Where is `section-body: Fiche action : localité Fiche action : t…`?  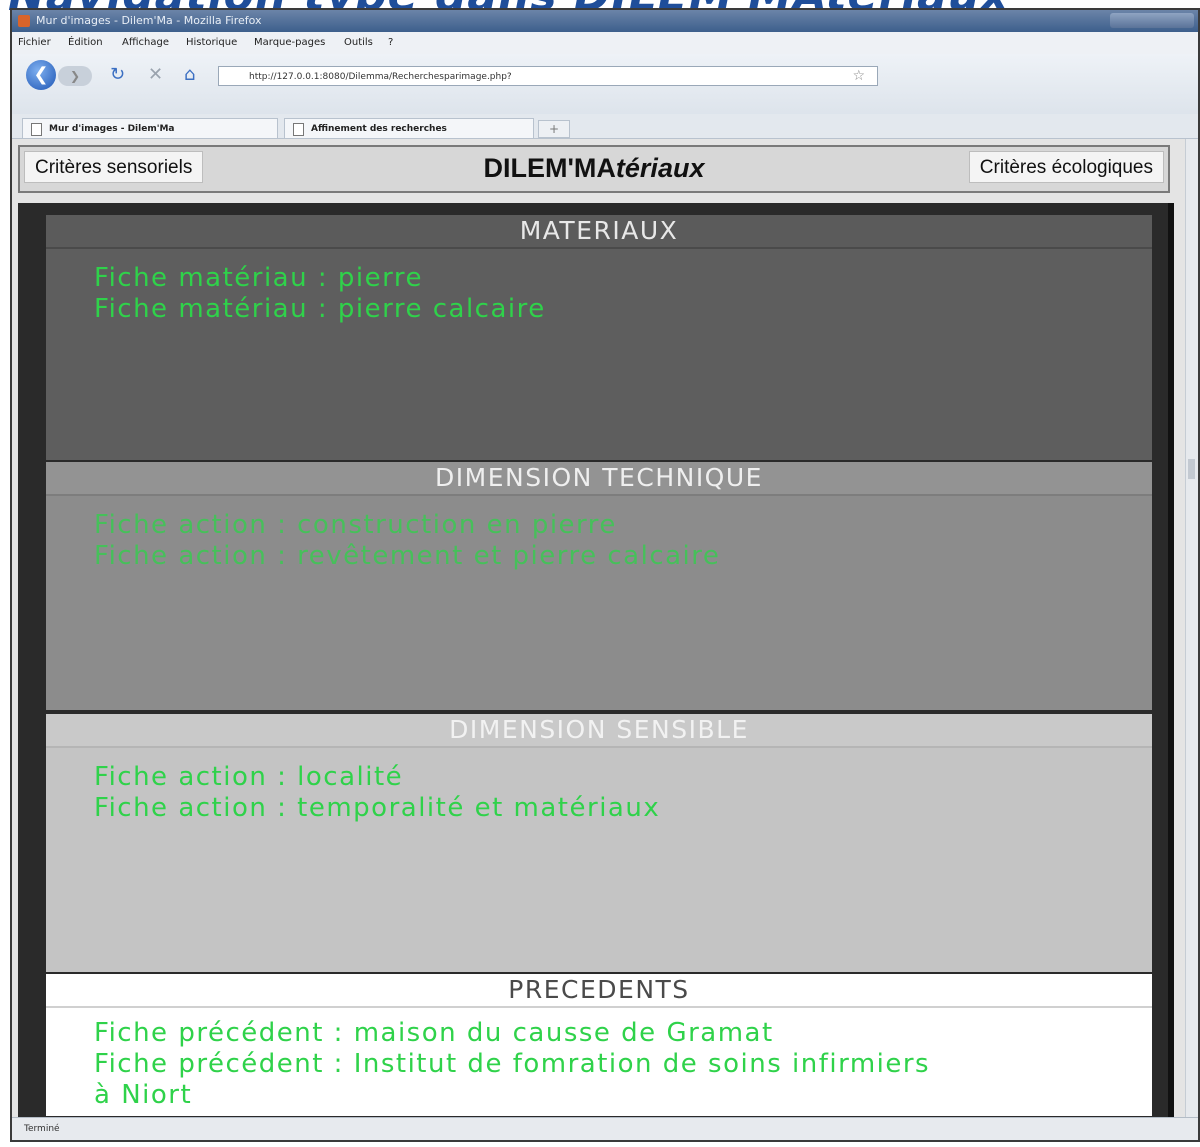
section-body: Fiche action : localité Fiche action : t… is located at coordinates (599, 786).